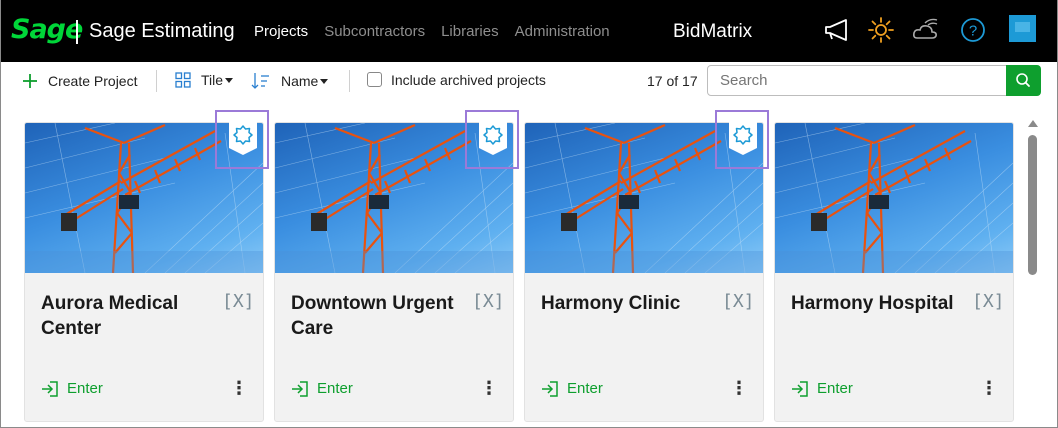  I want to click on sort-icon, so click(260, 81).